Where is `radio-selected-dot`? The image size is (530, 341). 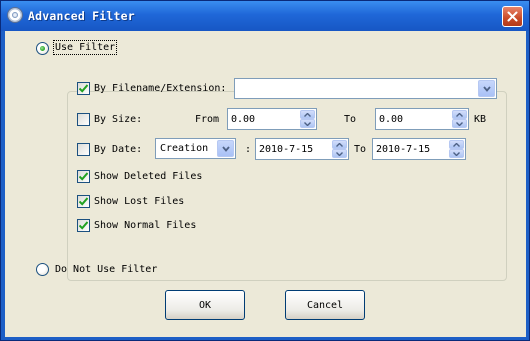 radio-selected-dot is located at coordinates (42, 48).